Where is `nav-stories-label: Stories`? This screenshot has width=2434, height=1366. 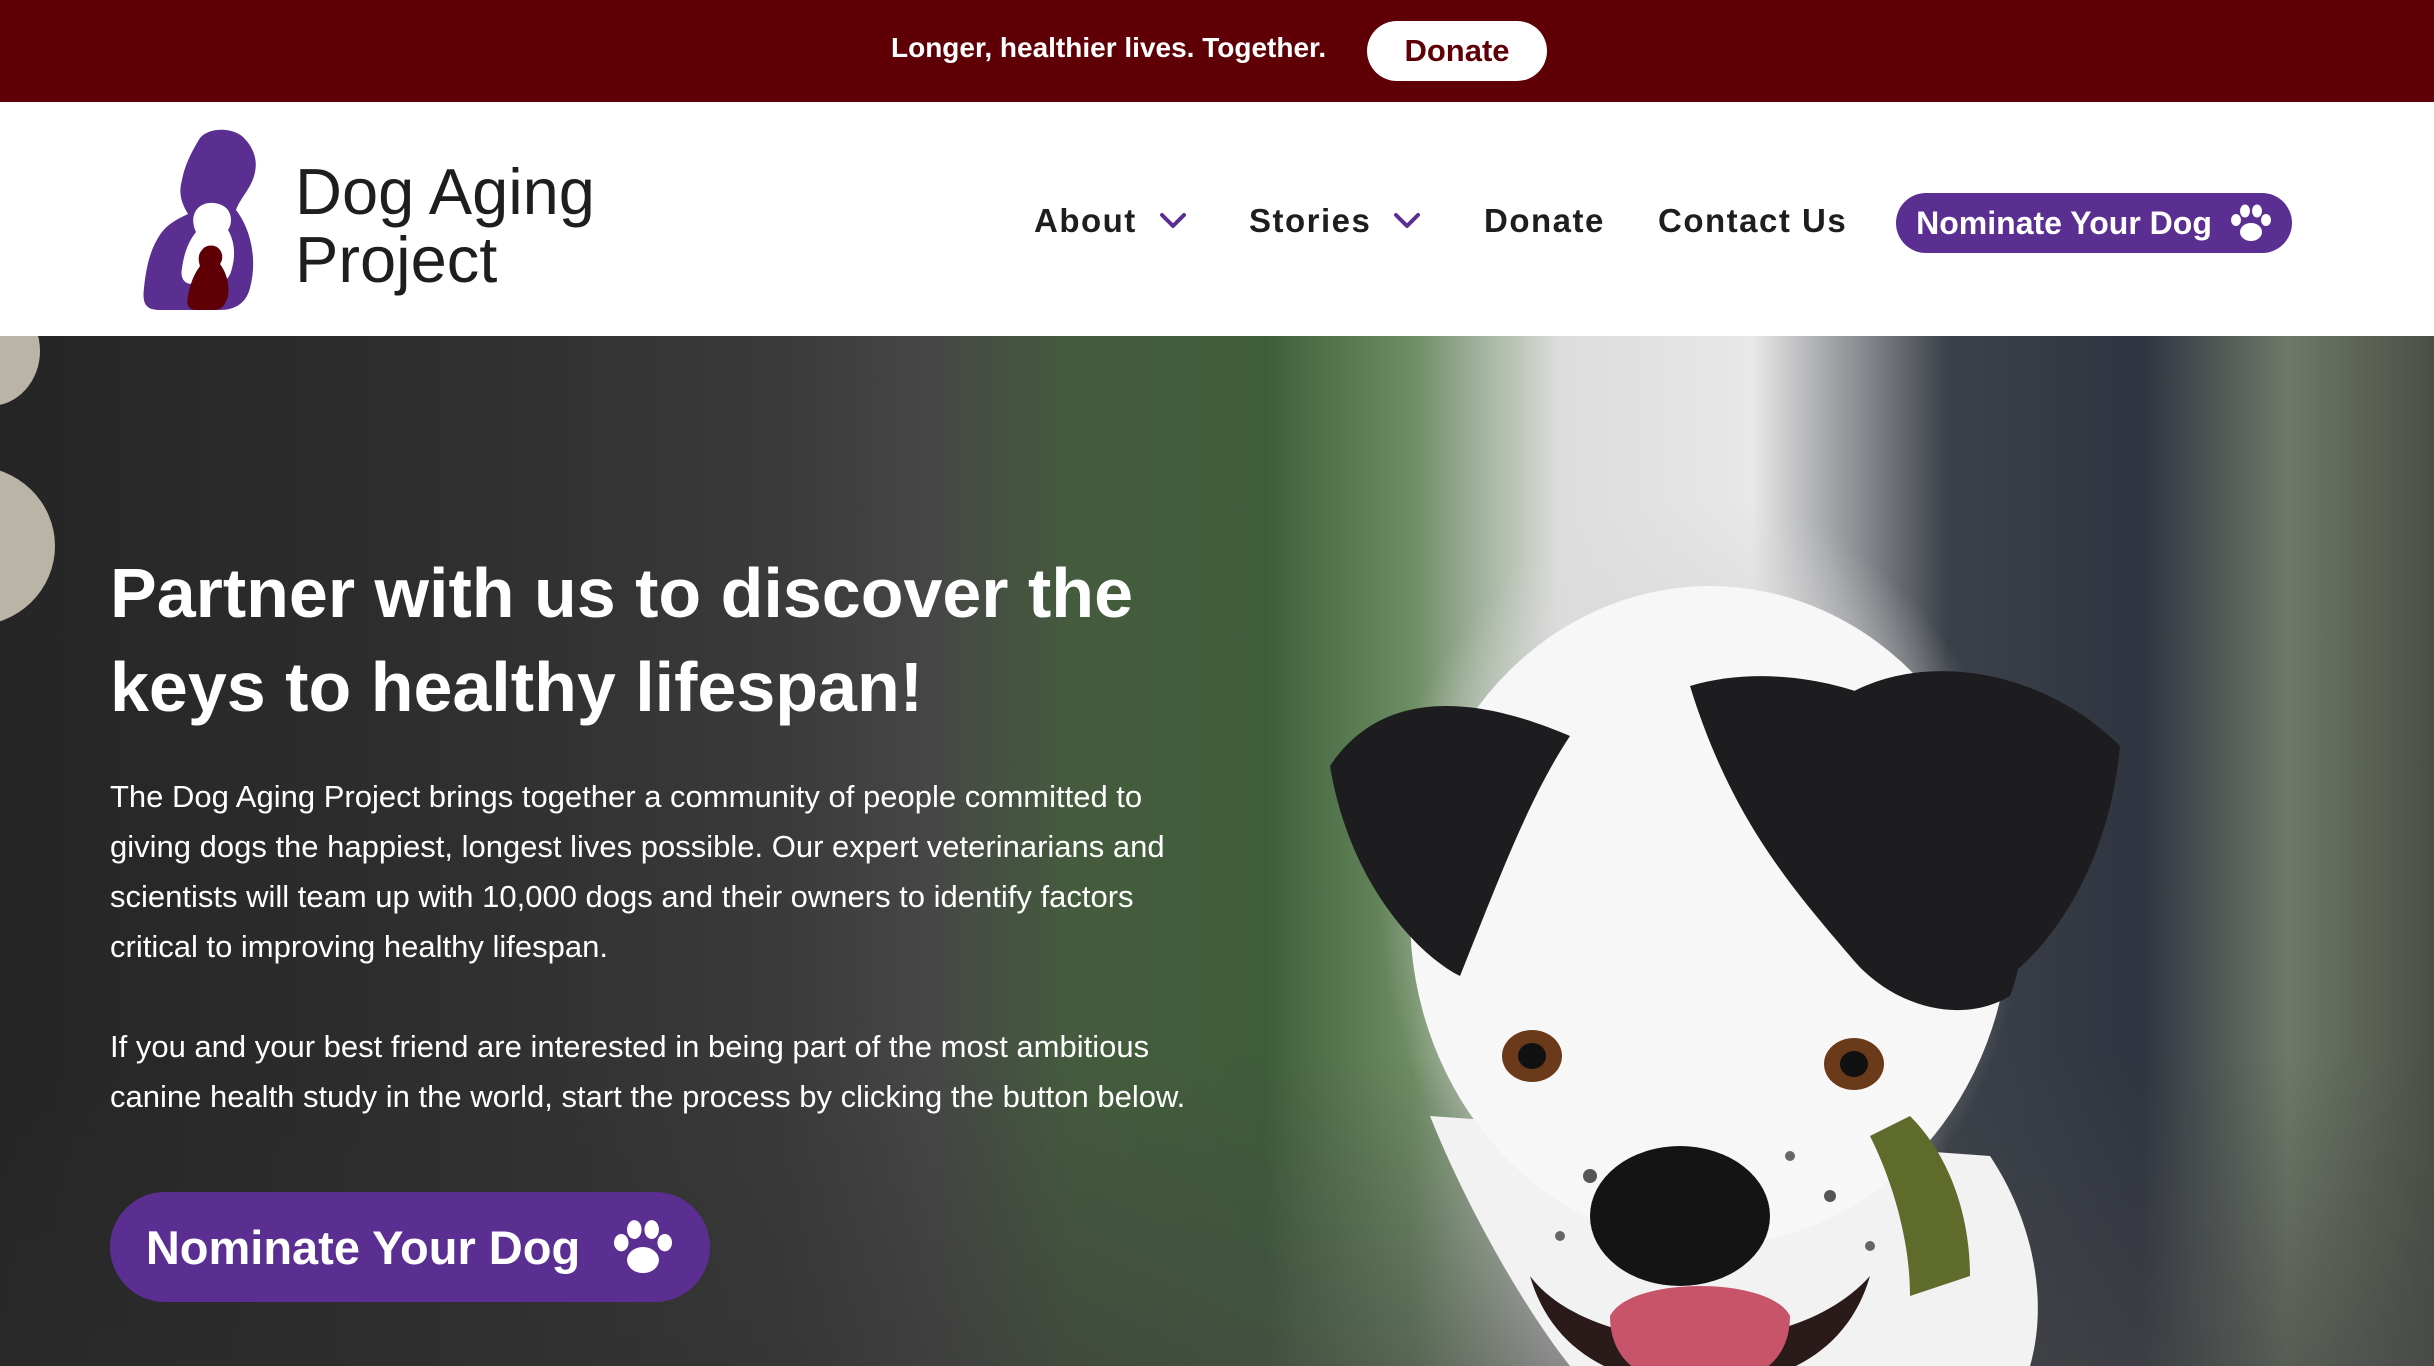
nav-stories-label: Stories is located at coordinates (1310, 220).